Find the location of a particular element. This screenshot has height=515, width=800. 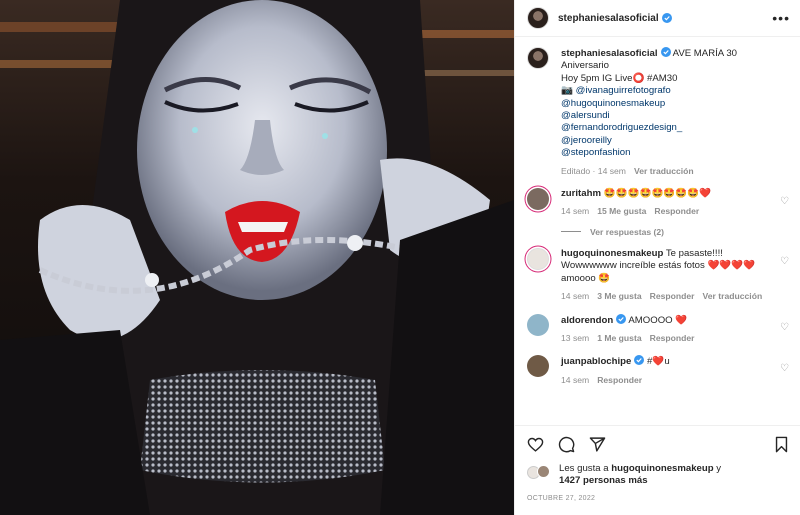

caption-username: stephaniesalasoficial is located at coordinates (609, 53).